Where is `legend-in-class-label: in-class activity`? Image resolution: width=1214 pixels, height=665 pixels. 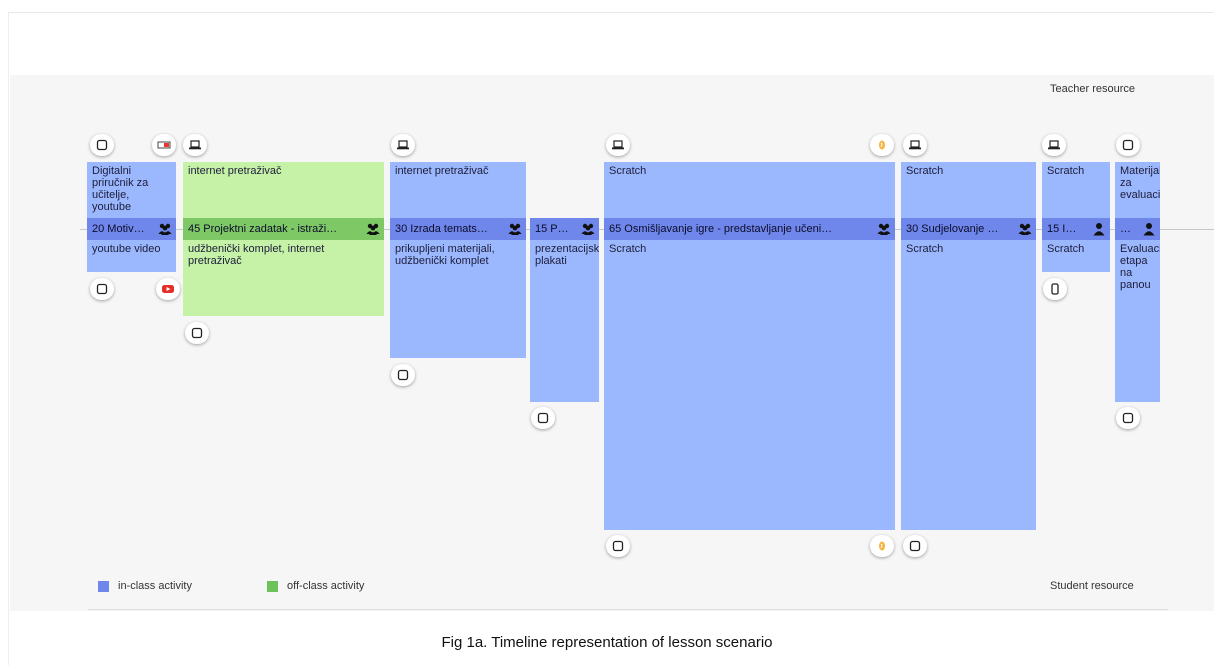
legend-in-class-label: in-class activity is located at coordinates (155, 586).